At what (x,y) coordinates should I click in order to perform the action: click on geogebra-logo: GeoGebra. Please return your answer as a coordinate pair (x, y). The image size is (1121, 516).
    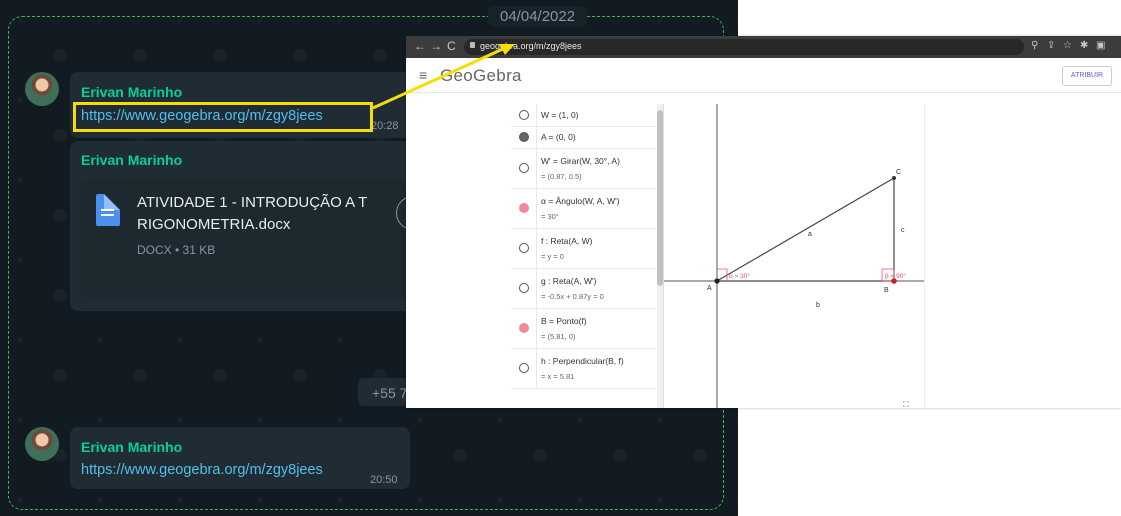
    Looking at the image, I should click on (481, 76).